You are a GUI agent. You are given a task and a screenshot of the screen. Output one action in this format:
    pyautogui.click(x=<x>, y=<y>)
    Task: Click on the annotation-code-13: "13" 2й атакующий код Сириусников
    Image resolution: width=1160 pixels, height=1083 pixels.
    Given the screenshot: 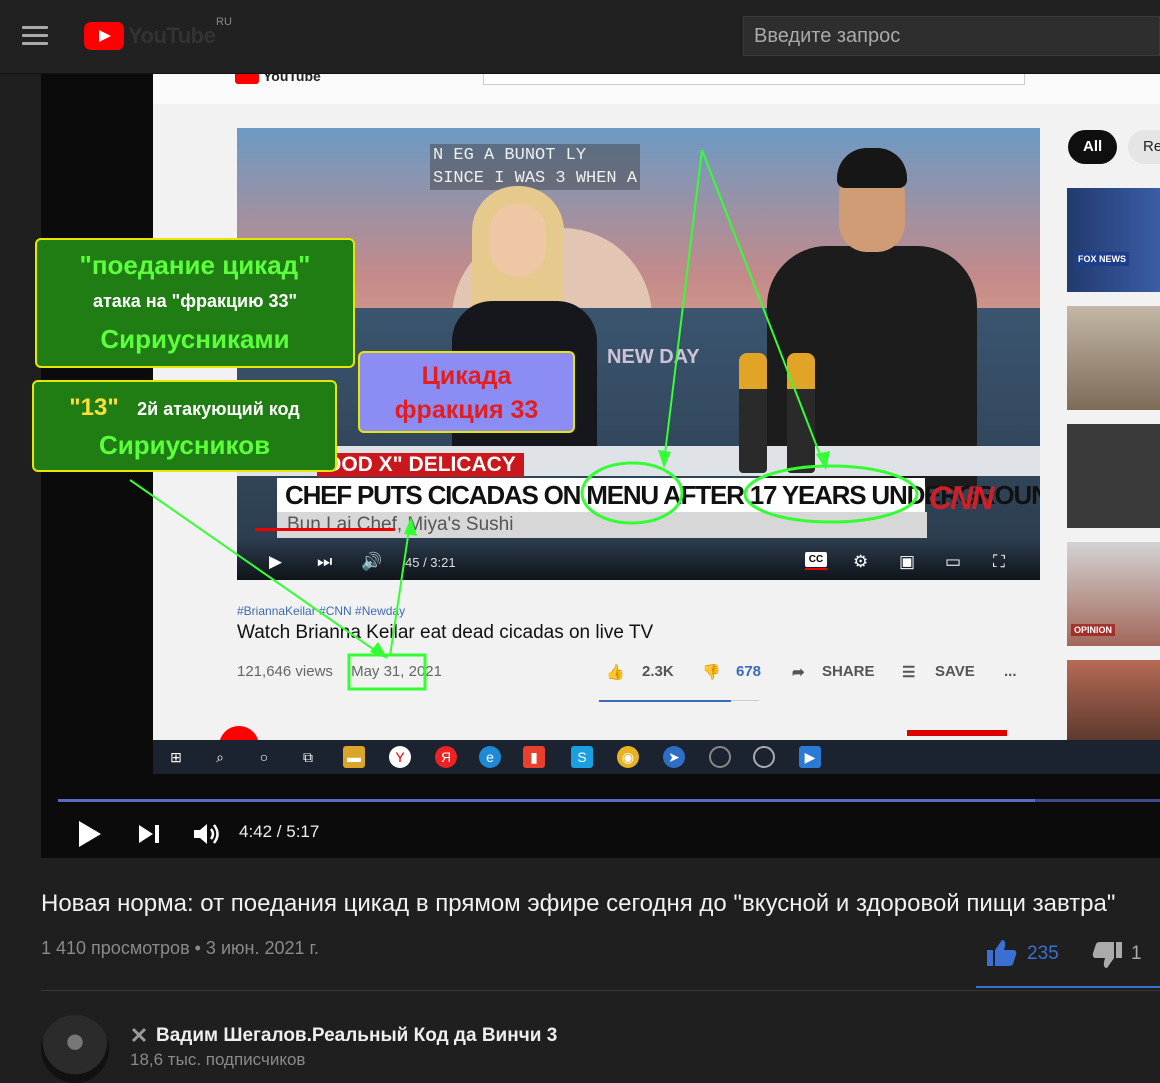 What is the action you would take?
    pyautogui.click(x=184, y=426)
    